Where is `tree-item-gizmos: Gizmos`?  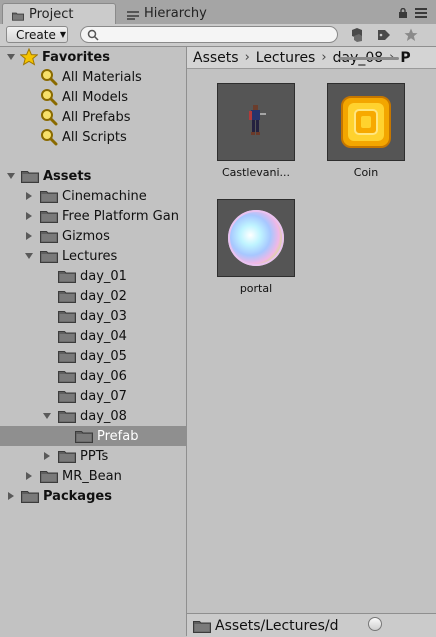 tree-item-gizmos: Gizmos is located at coordinates (93, 236).